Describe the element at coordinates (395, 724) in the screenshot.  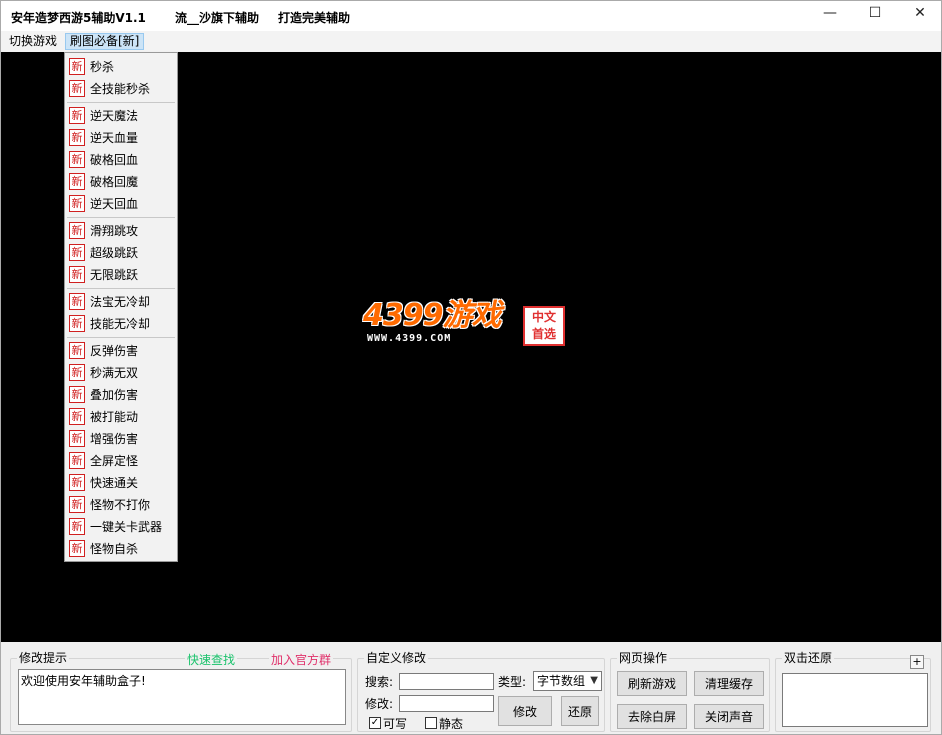
I see `writable-label: 可写` at that location.